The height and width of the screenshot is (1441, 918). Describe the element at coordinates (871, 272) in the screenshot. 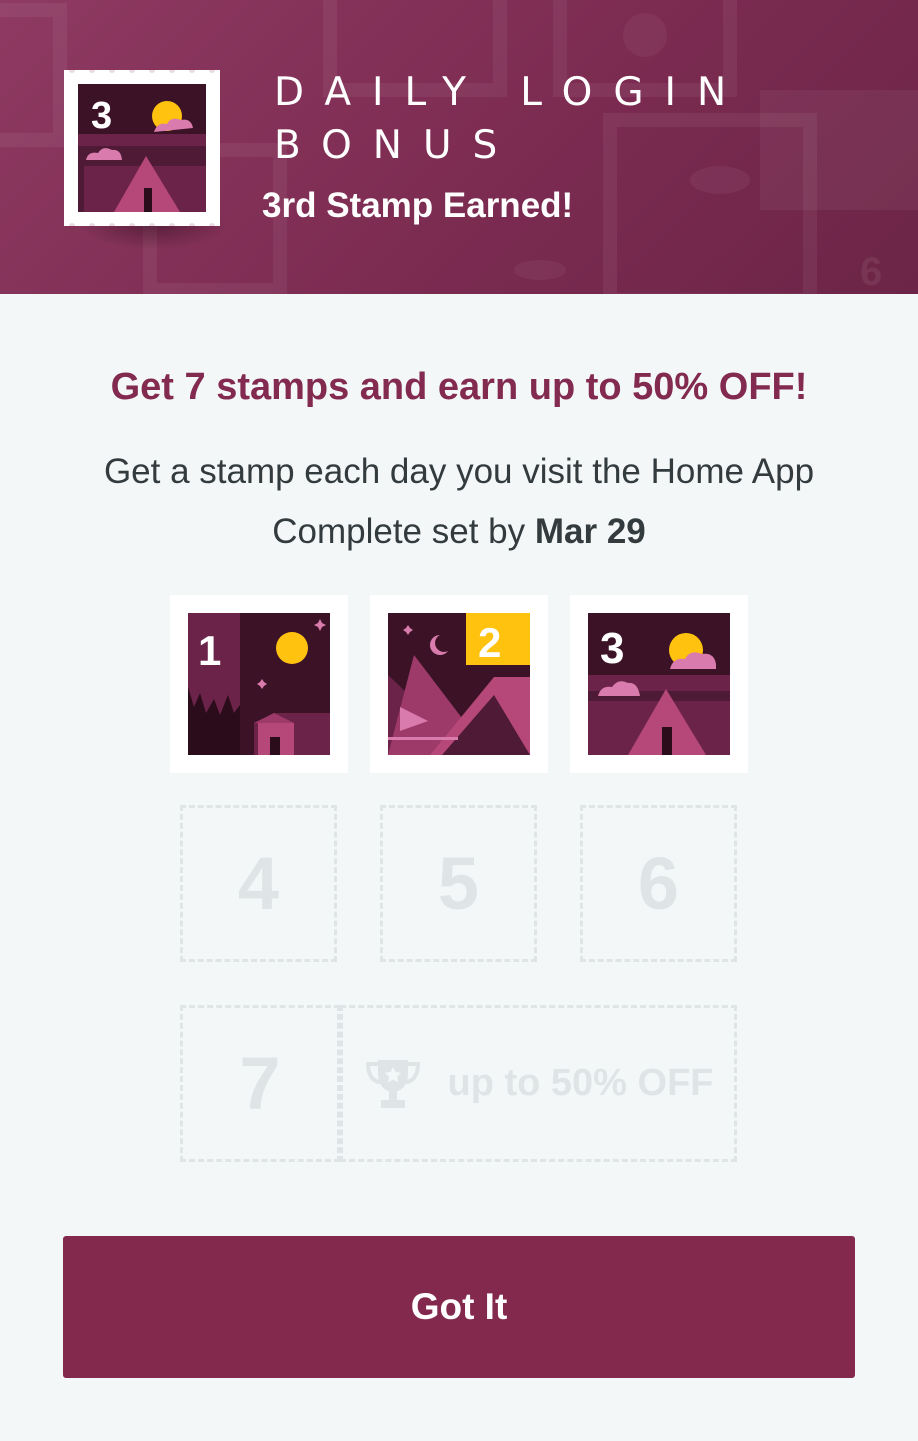

I see `svg-text: 6` at that location.